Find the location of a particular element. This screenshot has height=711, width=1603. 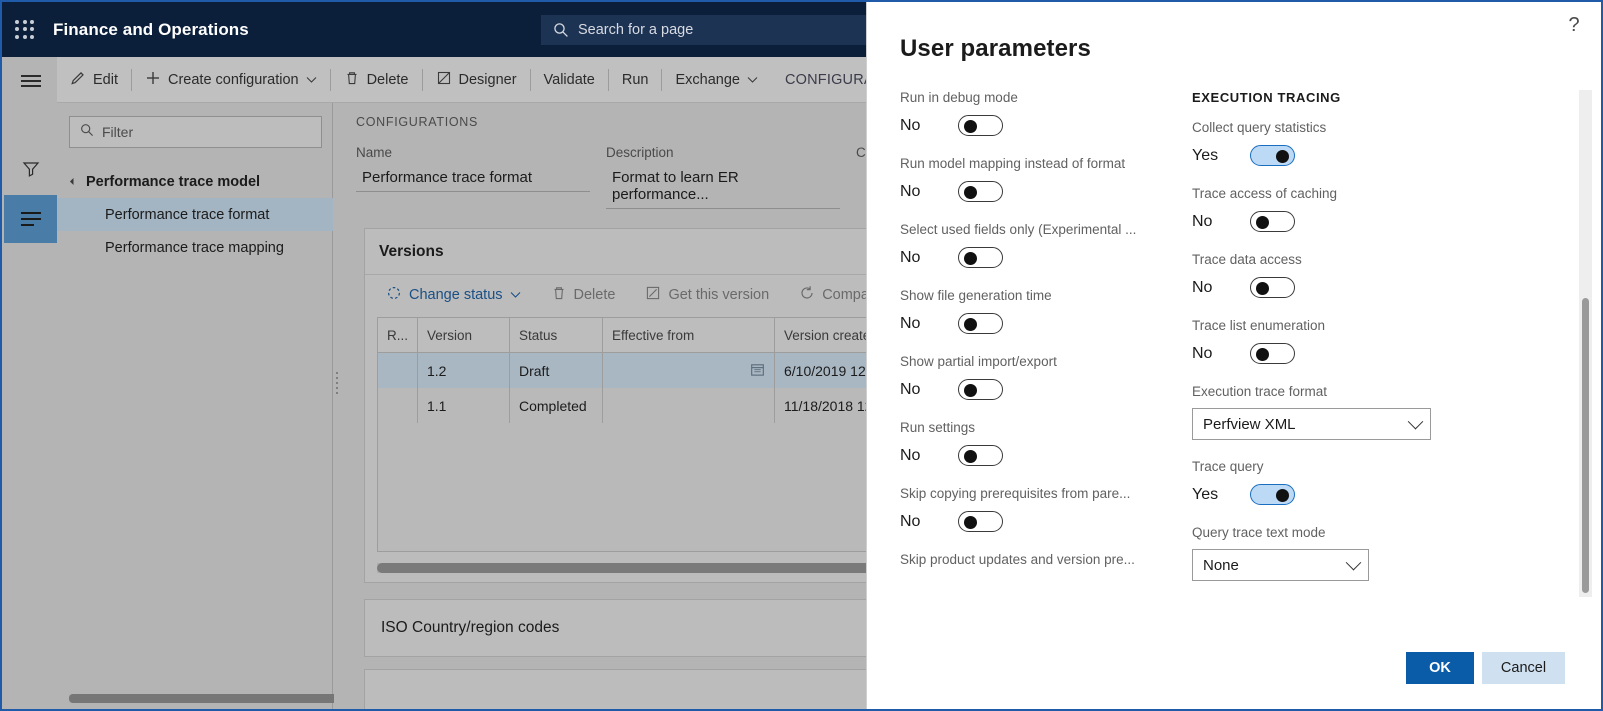

app-title: Finance and Operations is located at coordinates (151, 29).